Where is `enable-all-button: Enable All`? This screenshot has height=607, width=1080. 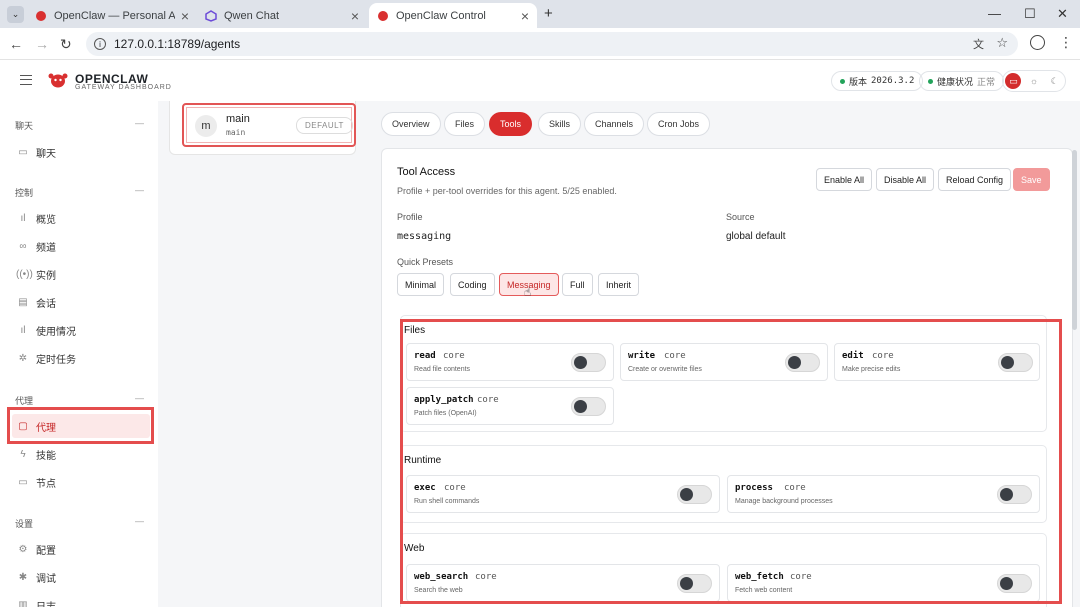 enable-all-button: Enable All is located at coordinates (844, 179).